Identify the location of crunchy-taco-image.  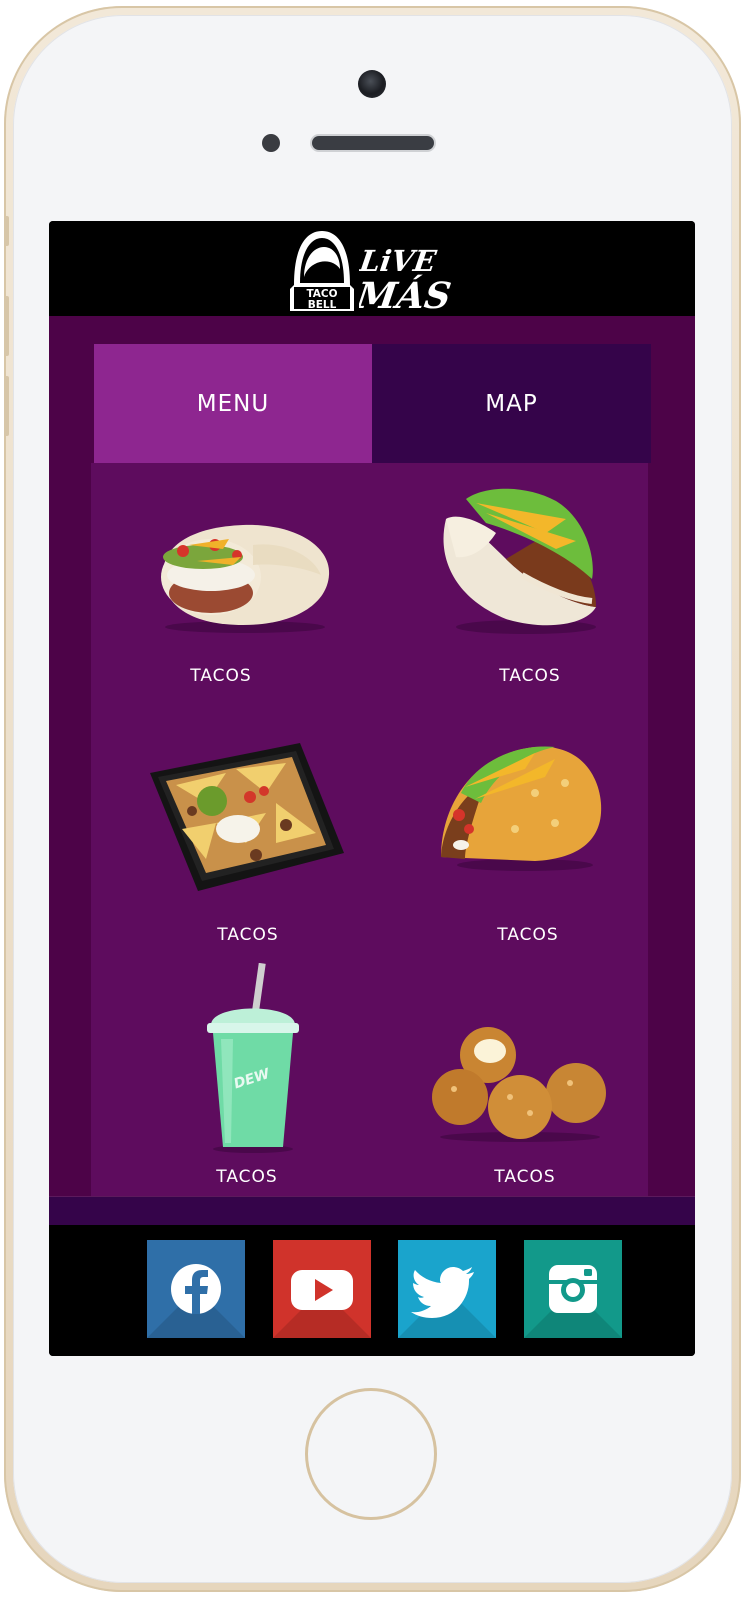
(521, 808).